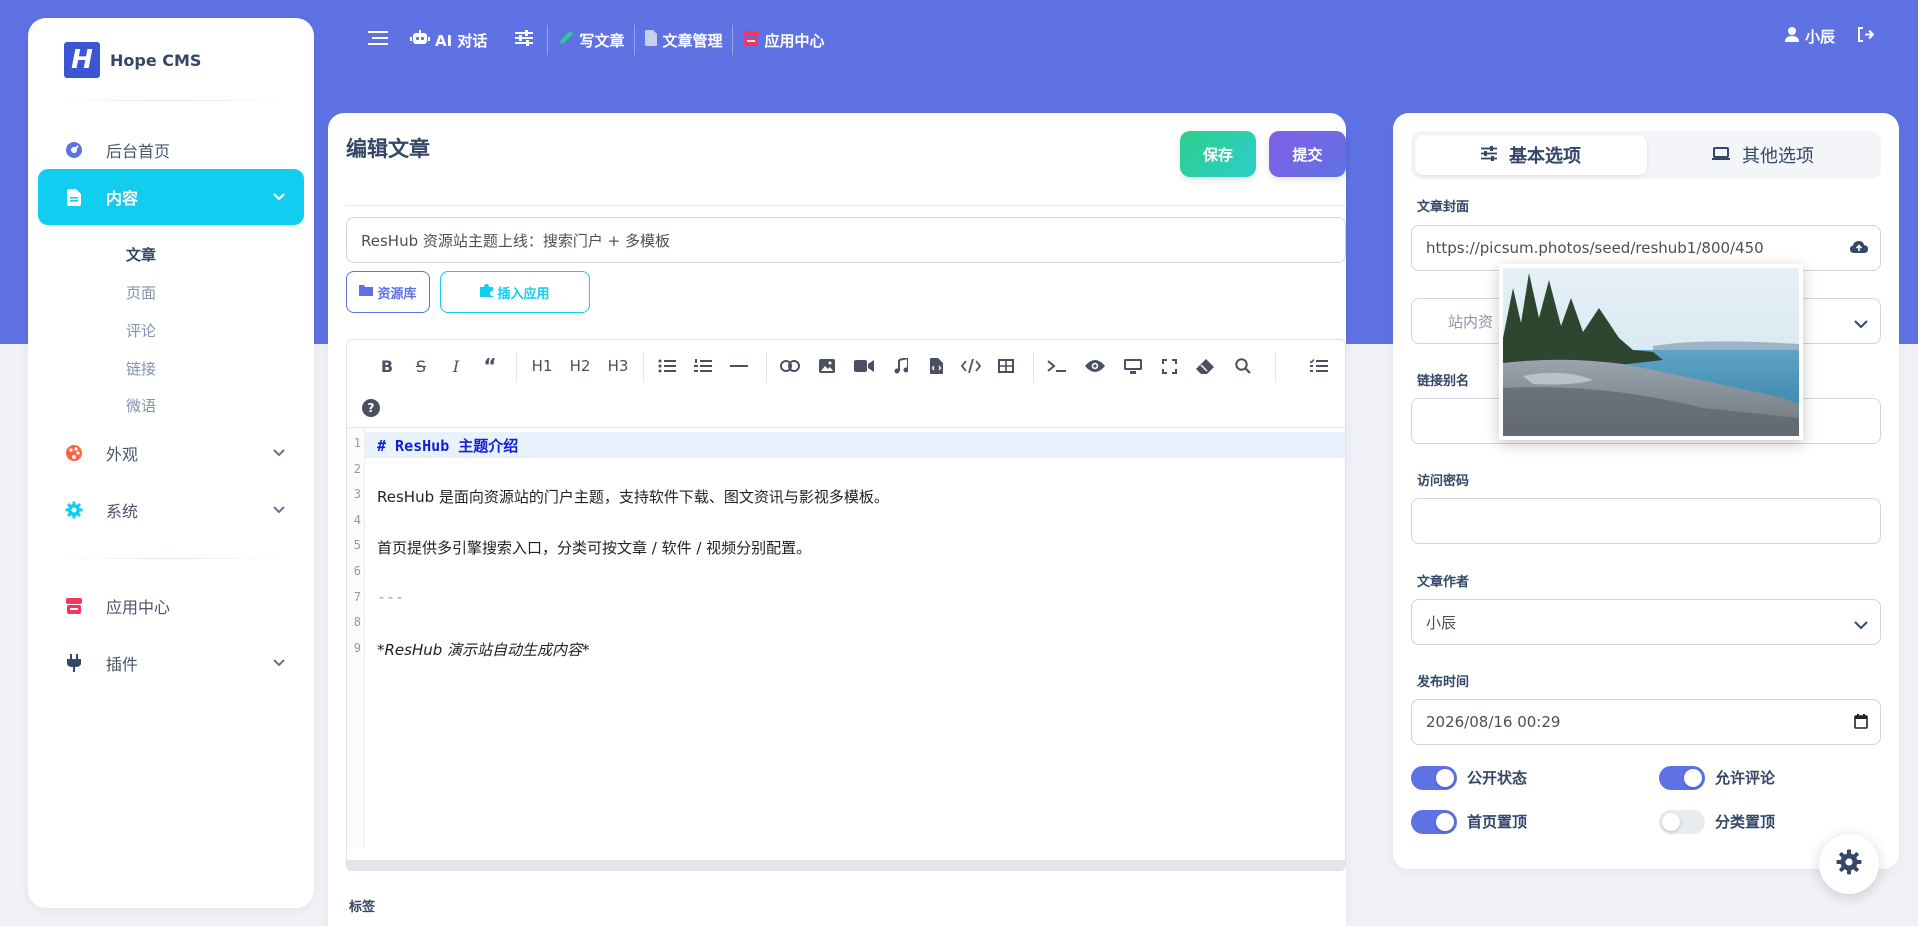 The width and height of the screenshot is (1918, 926). Describe the element at coordinates (1497, 778) in the screenshot. I see `public-status-label: 公开状态` at that location.